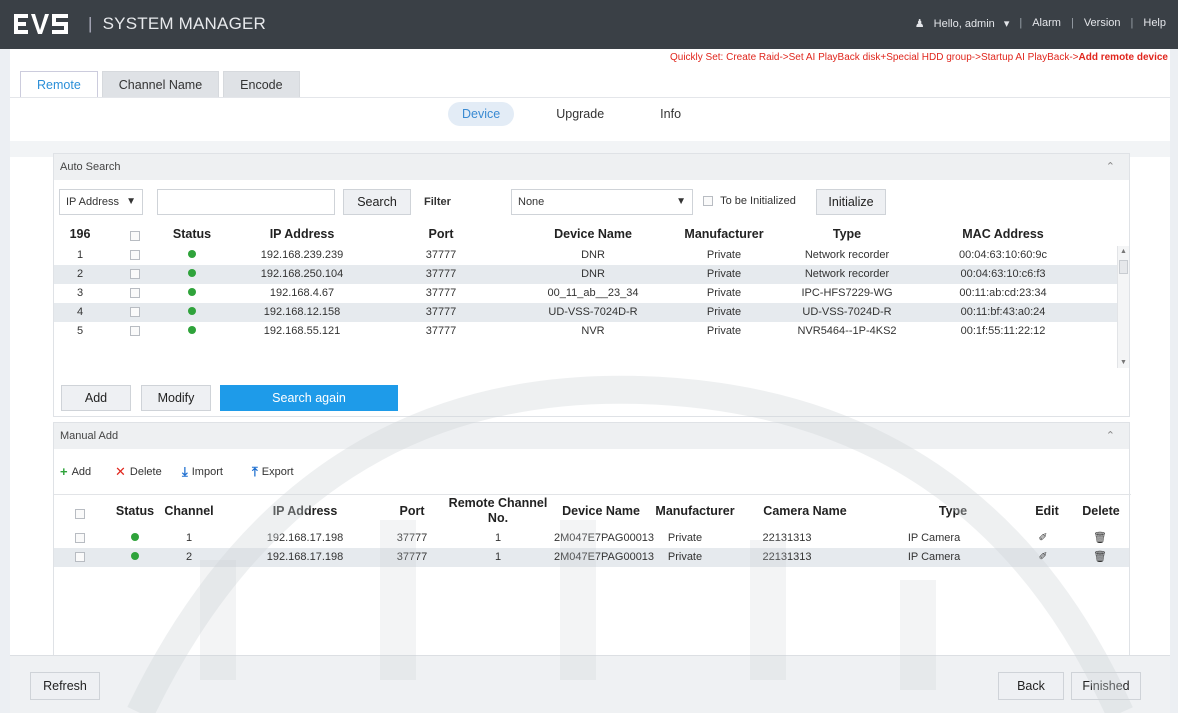 The width and height of the screenshot is (1178, 713). I want to click on alarm-link: Alarm, so click(1046, 23).